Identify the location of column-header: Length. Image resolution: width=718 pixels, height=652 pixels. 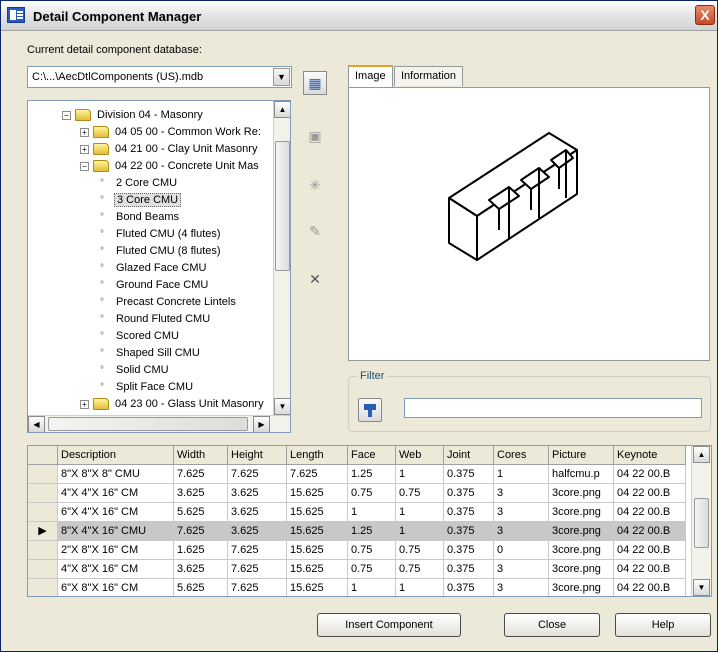
(317, 455).